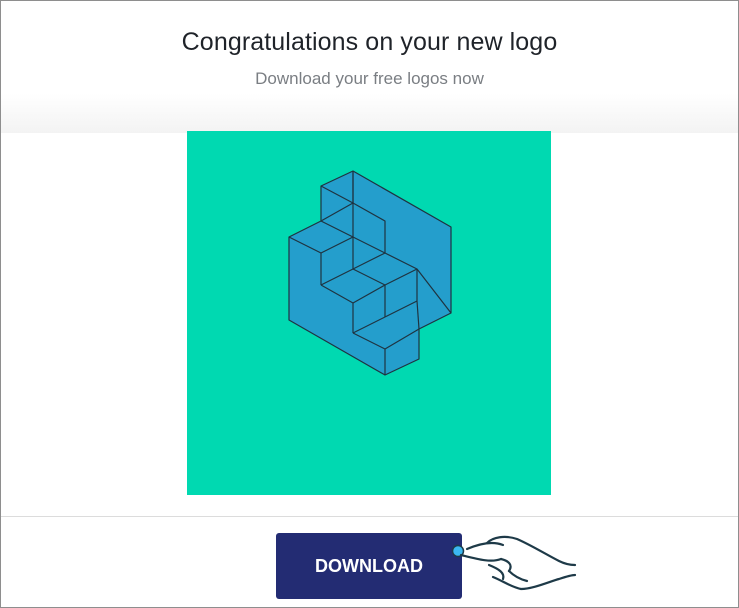  What do you see at coordinates (517, 564) in the screenshot?
I see `pointing-hand-icon` at bounding box center [517, 564].